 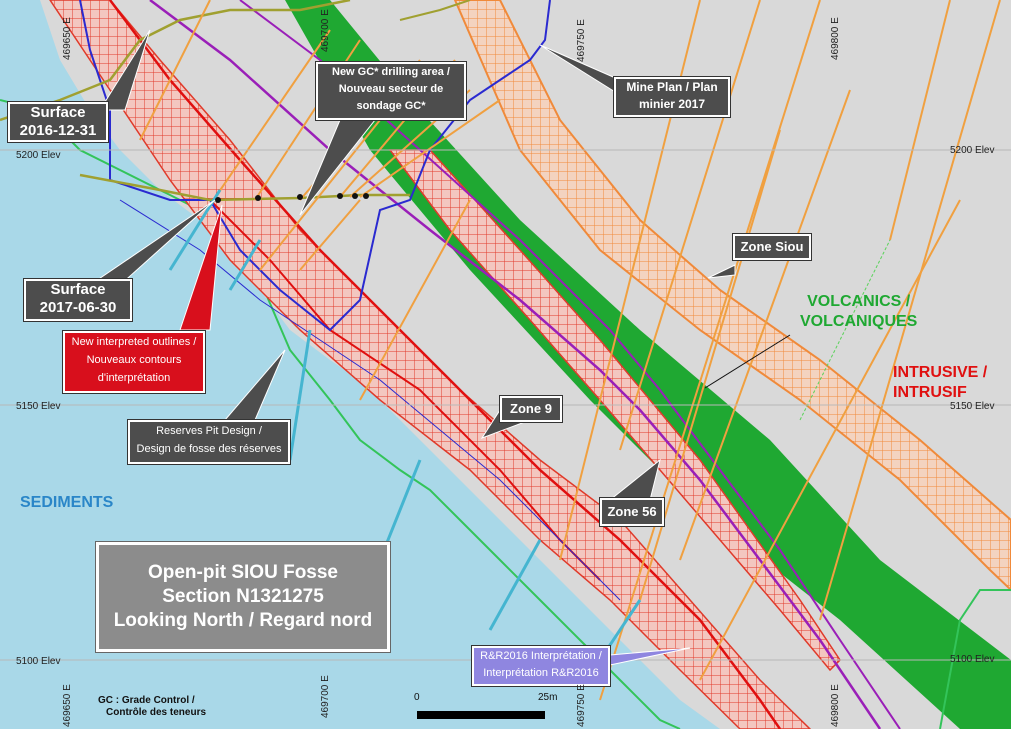 What do you see at coordinates (835, 705) in the screenshot?
I see `easting-label-bottom-469800: 469800 E` at bounding box center [835, 705].